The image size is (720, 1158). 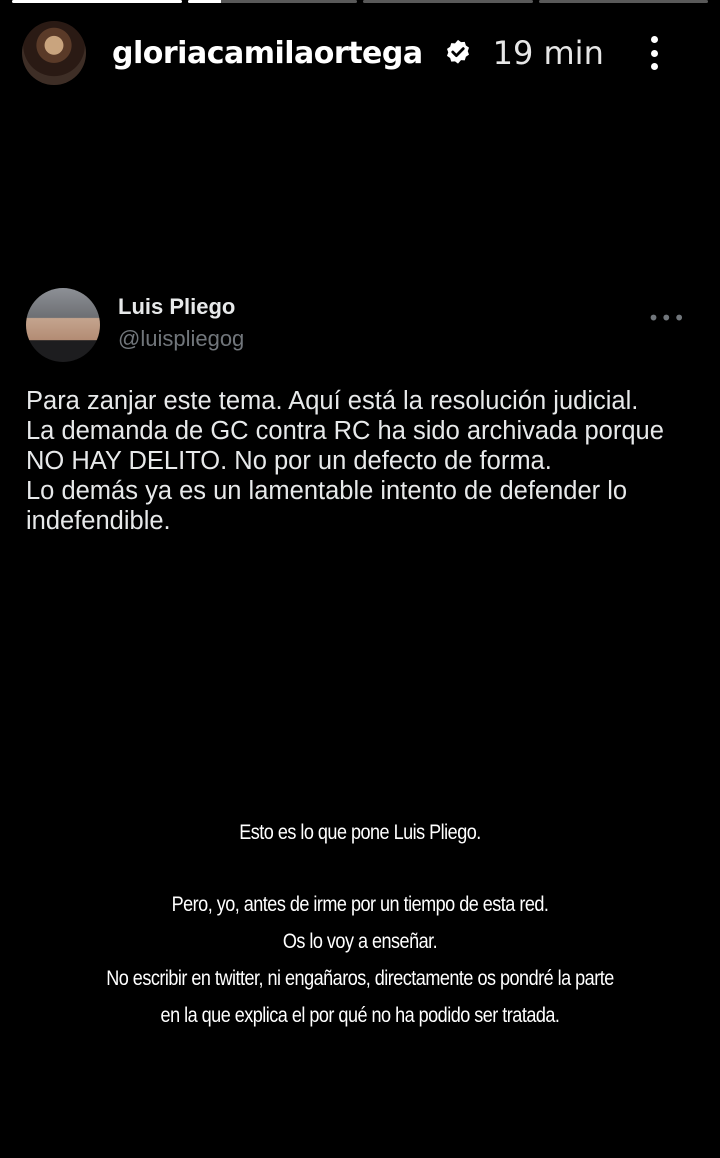 What do you see at coordinates (654, 53) in the screenshot?
I see `more-vertical-icon` at bounding box center [654, 53].